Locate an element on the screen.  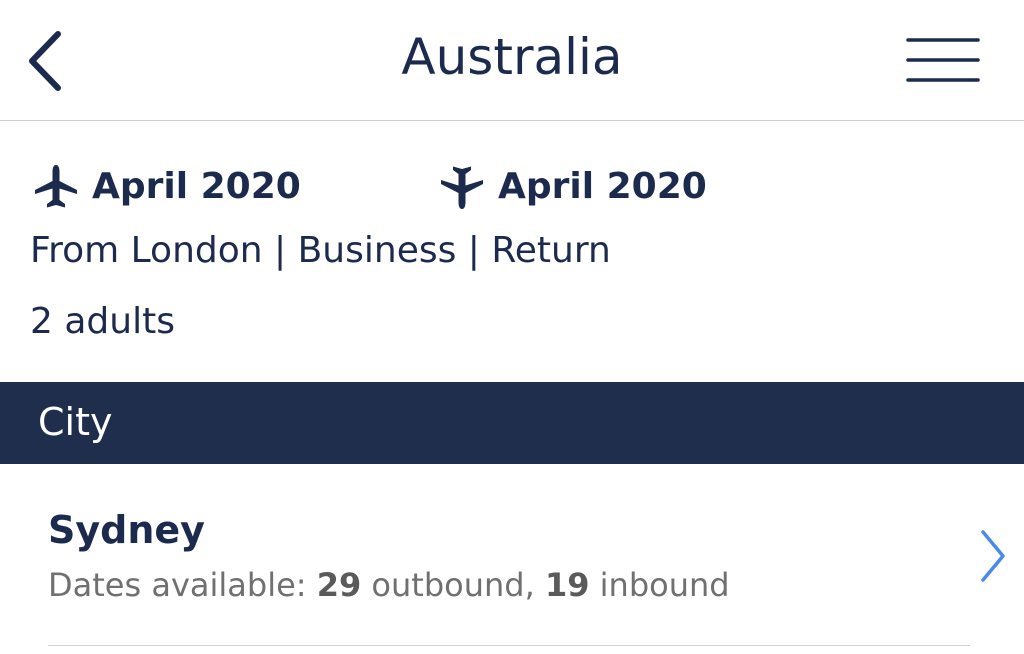
inbound-date: April 2020 is located at coordinates (571, 187).